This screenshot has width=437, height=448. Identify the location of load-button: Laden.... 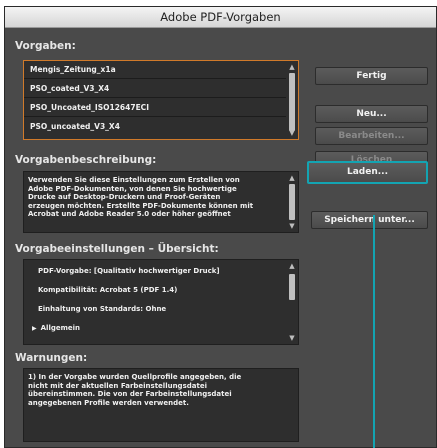
(367, 172).